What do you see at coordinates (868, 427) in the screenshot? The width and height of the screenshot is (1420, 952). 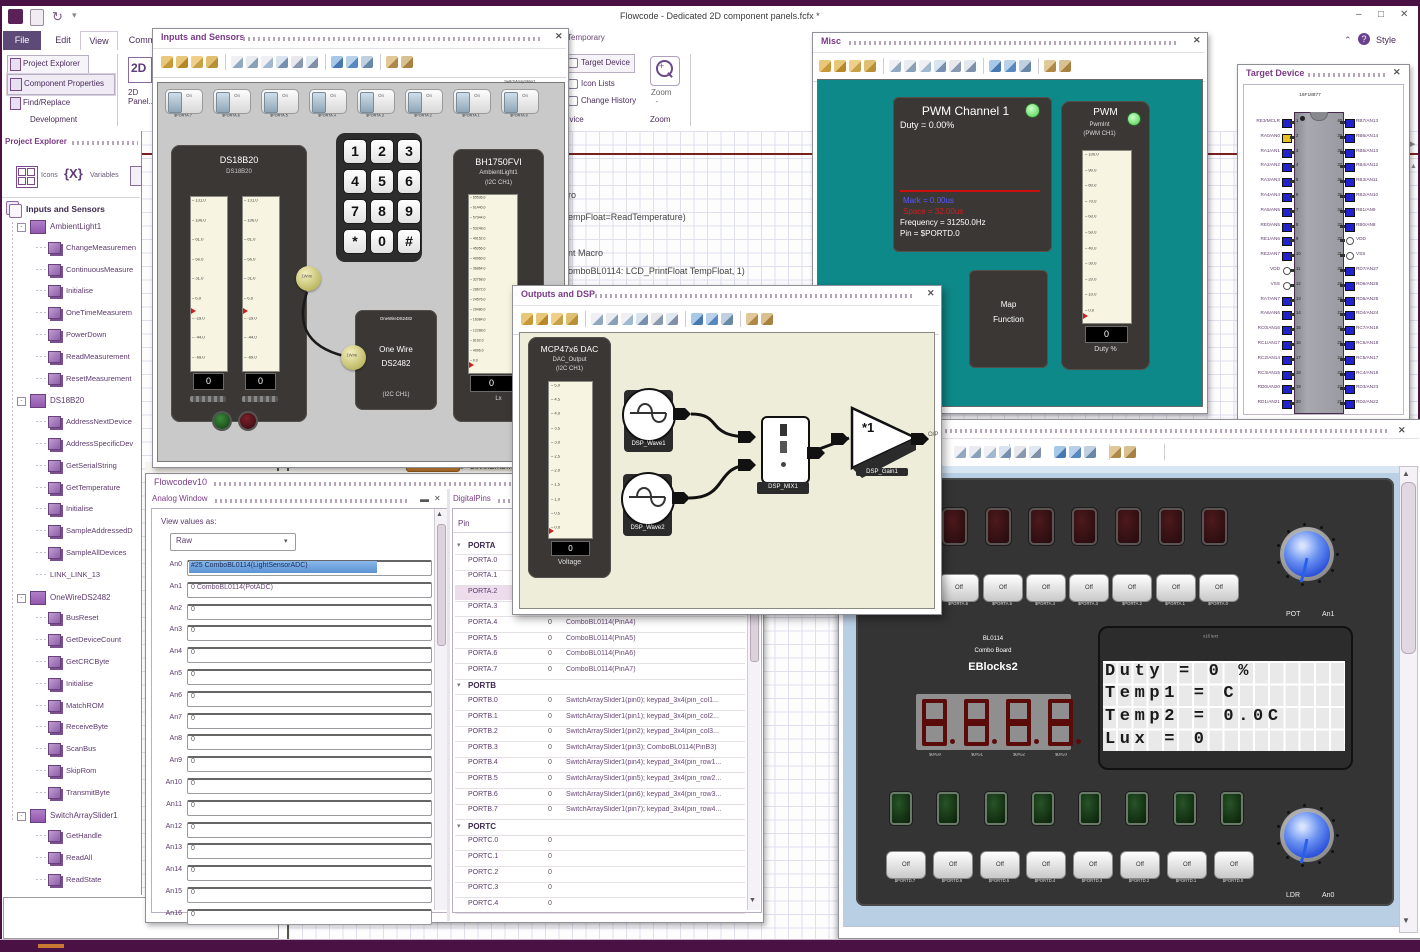 I see `svg-text: *1` at bounding box center [868, 427].